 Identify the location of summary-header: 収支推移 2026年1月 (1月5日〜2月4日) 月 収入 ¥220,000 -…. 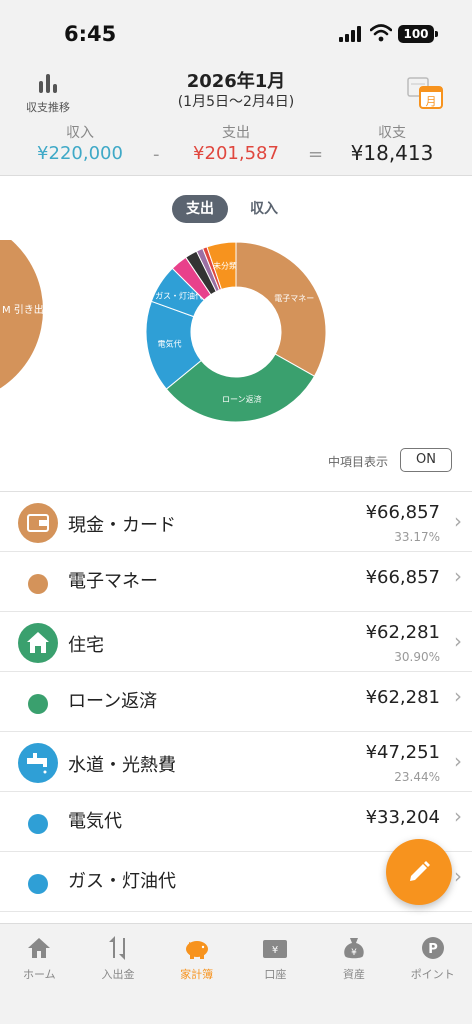
(236, 118).